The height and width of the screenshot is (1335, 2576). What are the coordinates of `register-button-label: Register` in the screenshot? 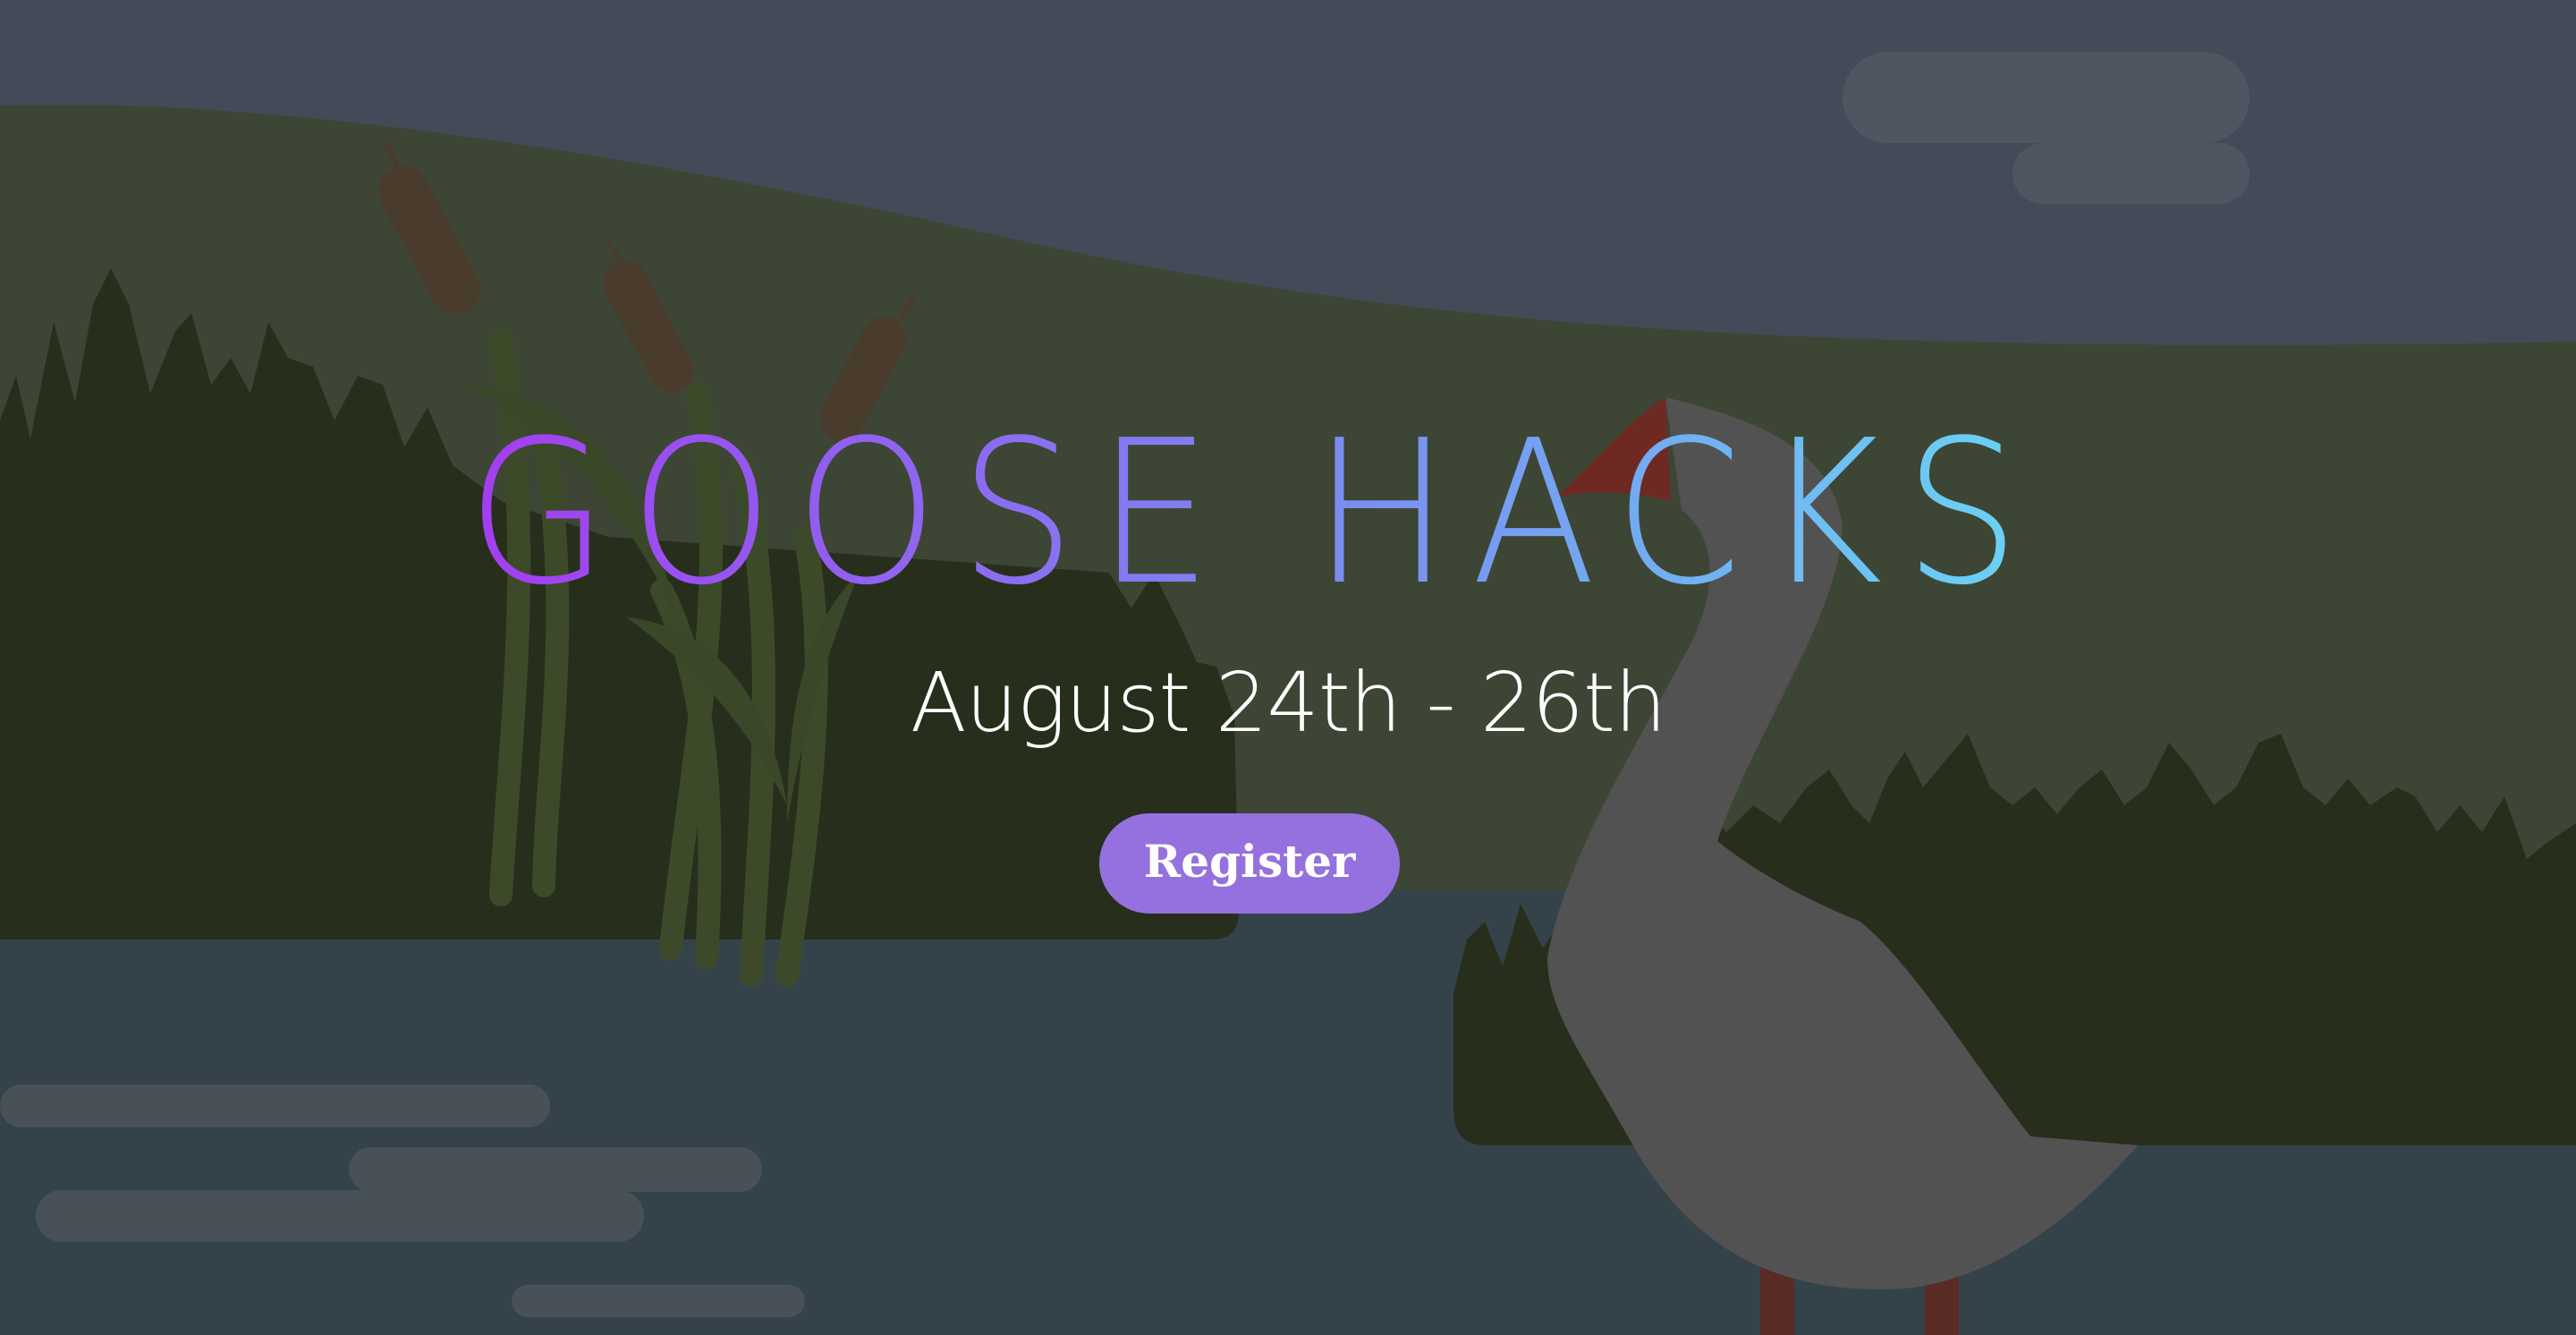 It's located at (1249, 861).